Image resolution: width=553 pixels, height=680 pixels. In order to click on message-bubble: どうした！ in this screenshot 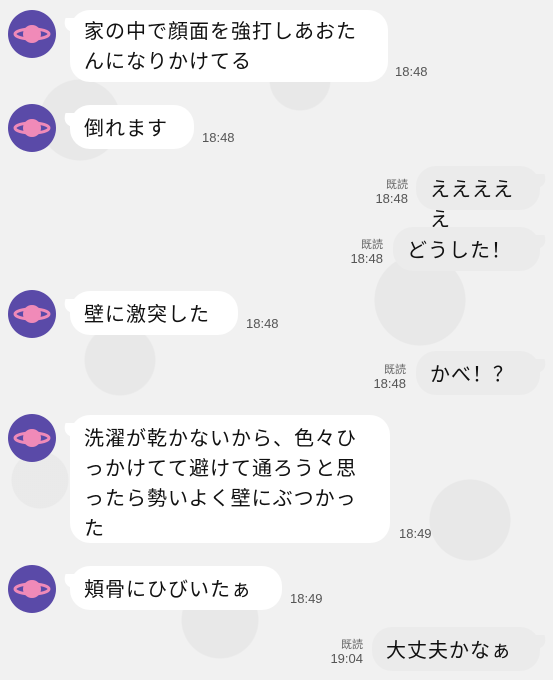, I will do `click(466, 249)`.